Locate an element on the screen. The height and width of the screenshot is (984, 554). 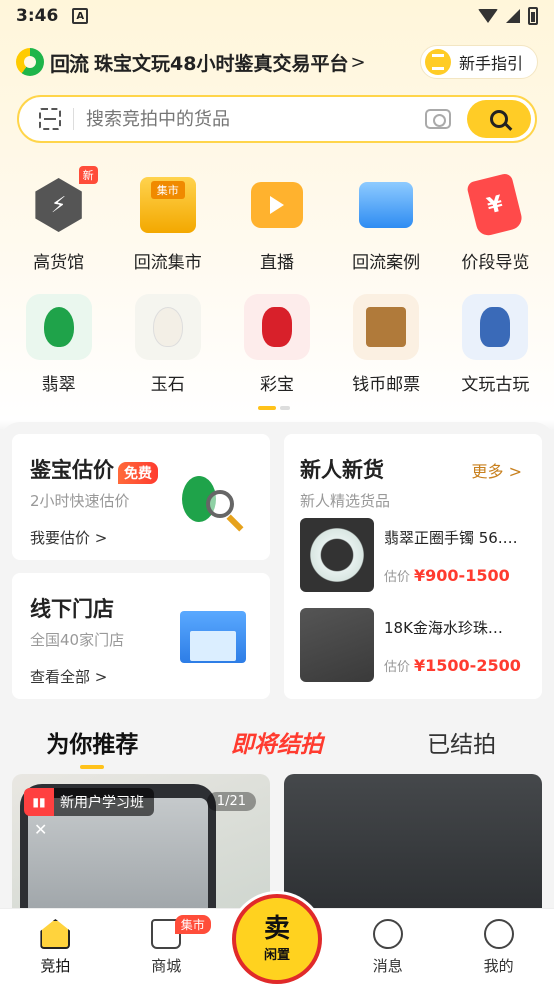
pearl-bracelet-image is located at coordinates (337, 645).